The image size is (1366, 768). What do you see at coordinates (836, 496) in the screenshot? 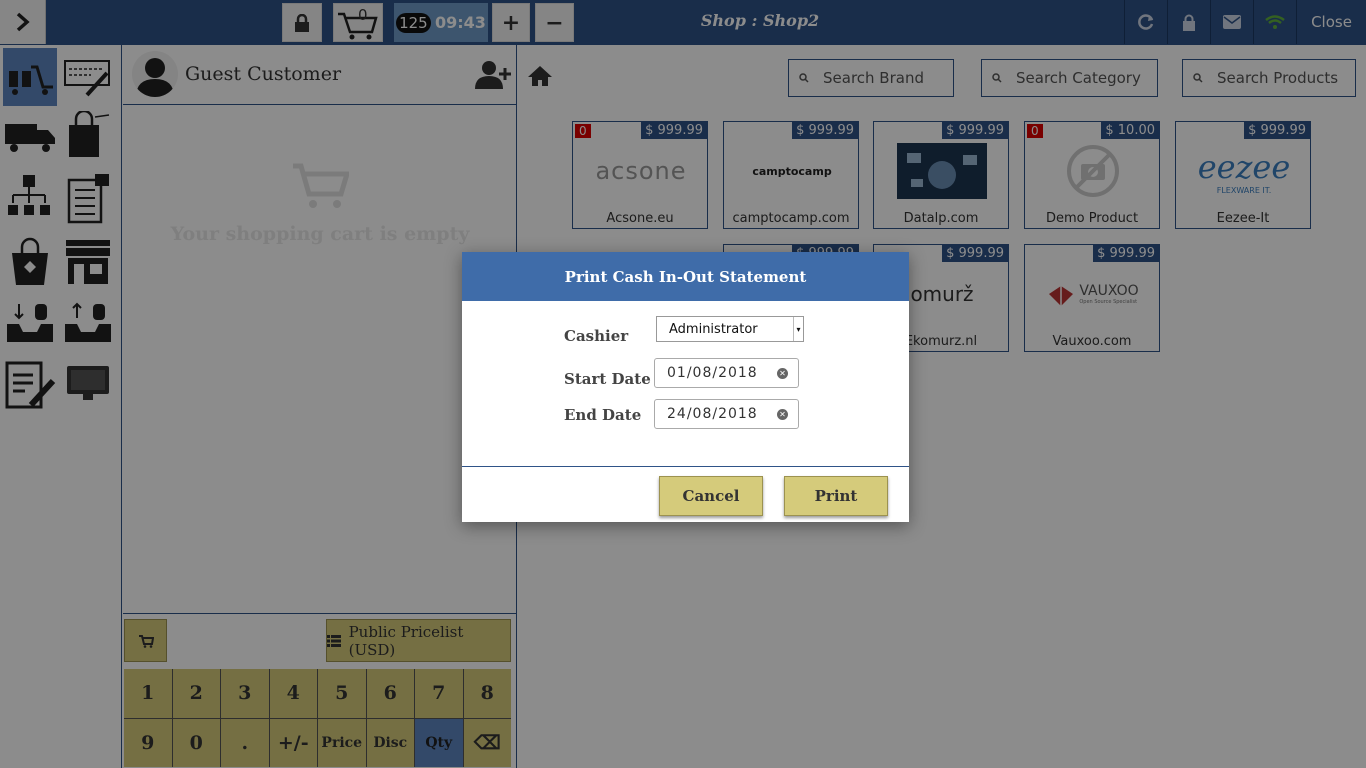
I see `print-button: Print` at bounding box center [836, 496].